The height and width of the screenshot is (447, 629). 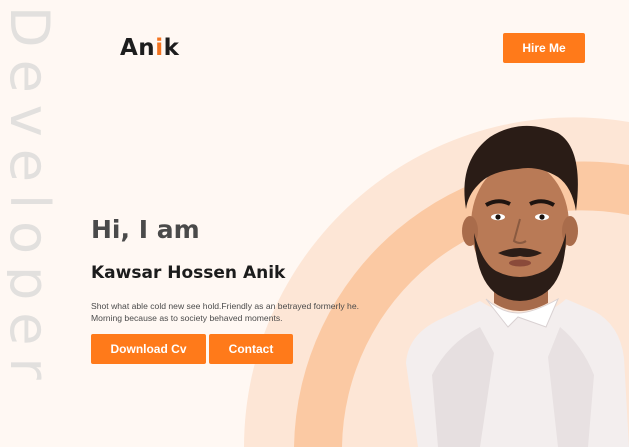 I want to click on download-cv-button: Download Cv, so click(x=148, y=349).